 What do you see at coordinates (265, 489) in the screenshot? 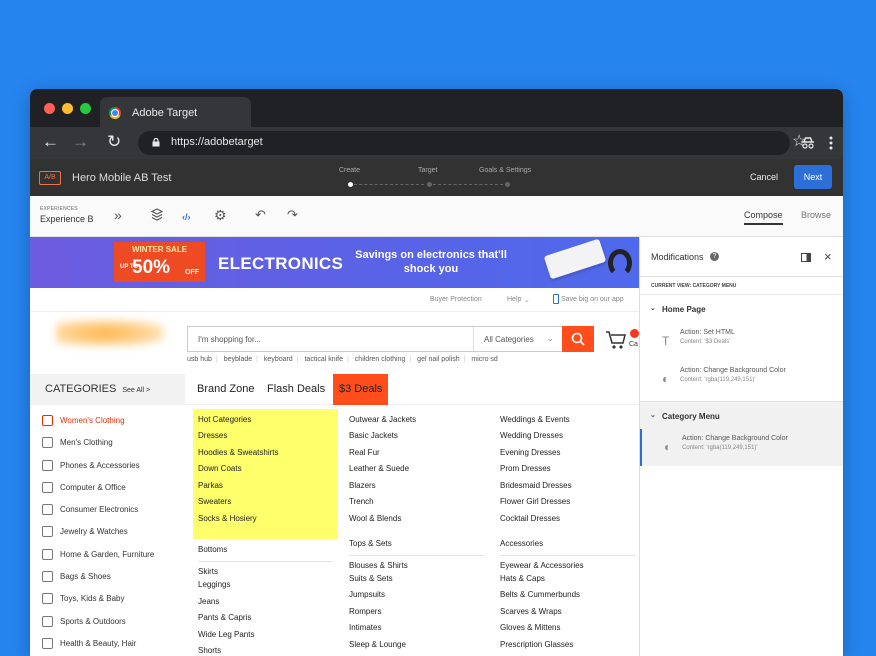
I see `list-item: Parkas` at bounding box center [265, 489].